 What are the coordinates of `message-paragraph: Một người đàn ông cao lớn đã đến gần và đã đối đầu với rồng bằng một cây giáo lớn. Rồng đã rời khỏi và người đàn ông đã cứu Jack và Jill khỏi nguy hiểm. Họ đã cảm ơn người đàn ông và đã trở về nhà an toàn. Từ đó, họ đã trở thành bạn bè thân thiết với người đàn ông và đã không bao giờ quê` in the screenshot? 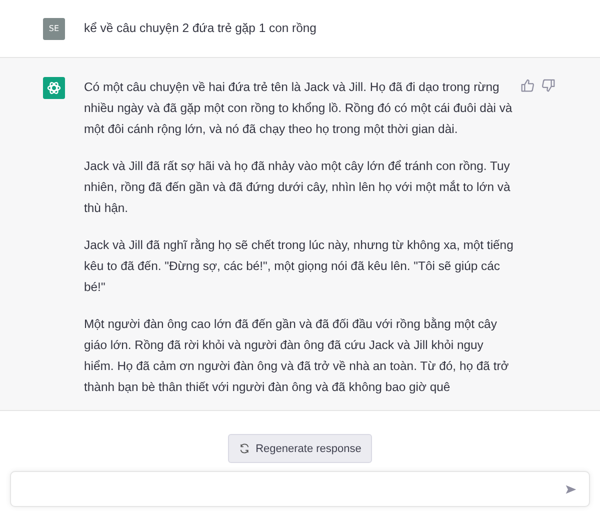 It's located at (297, 356).